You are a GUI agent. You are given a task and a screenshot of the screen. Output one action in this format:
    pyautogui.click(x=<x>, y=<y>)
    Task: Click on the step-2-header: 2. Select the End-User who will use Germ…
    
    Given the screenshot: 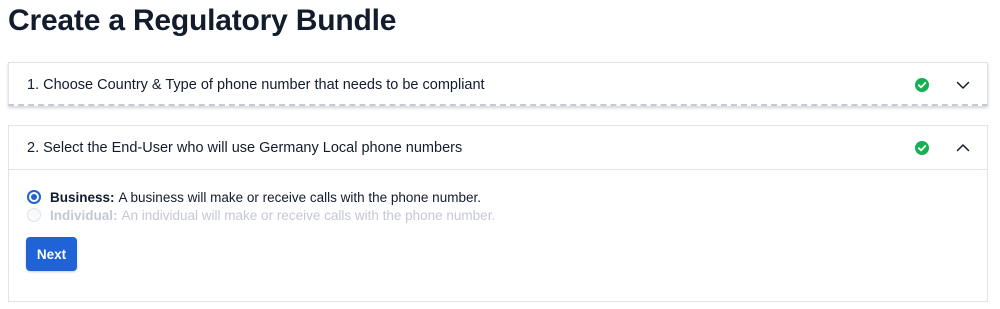 What is the action you would take?
    pyautogui.click(x=498, y=148)
    